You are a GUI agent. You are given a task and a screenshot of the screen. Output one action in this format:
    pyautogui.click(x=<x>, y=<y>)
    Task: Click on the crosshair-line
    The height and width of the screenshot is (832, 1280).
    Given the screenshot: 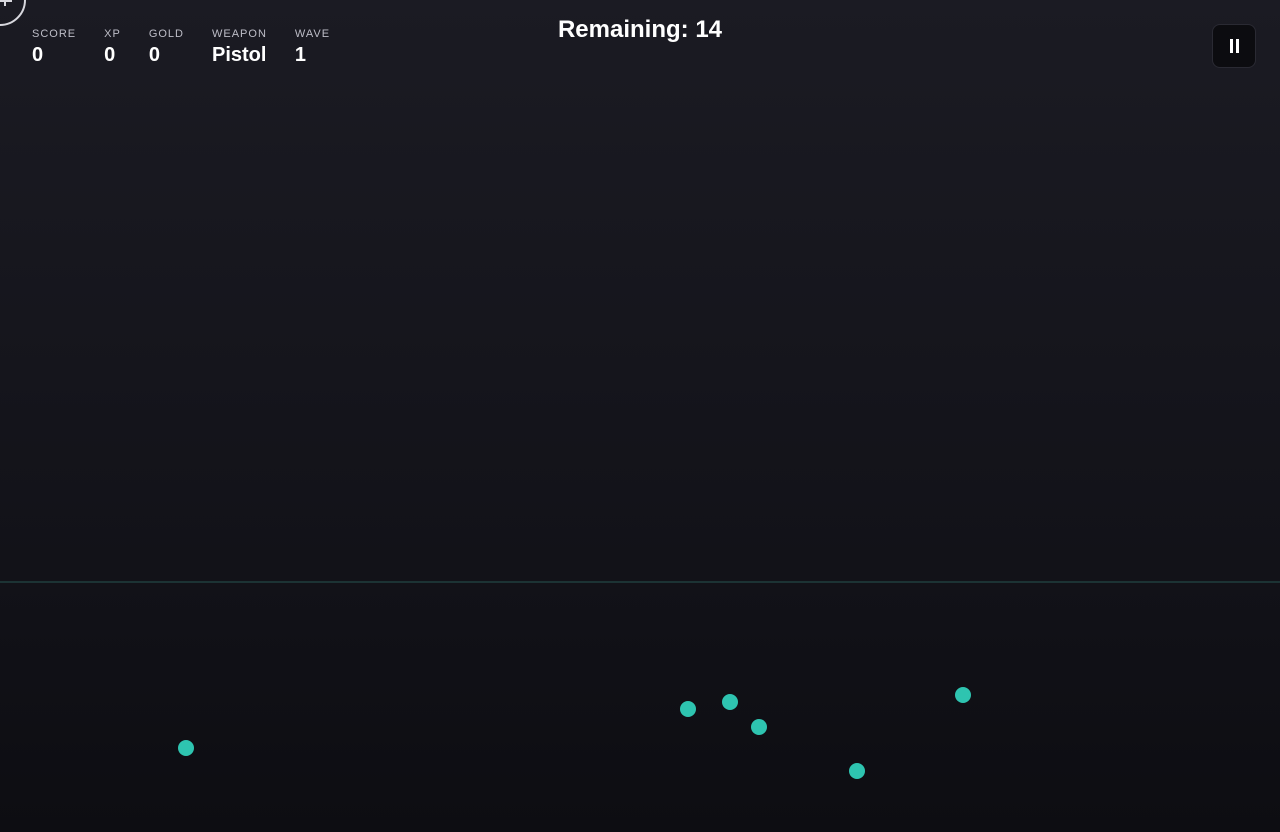 What is the action you would take?
    pyautogui.click(x=6, y=1)
    